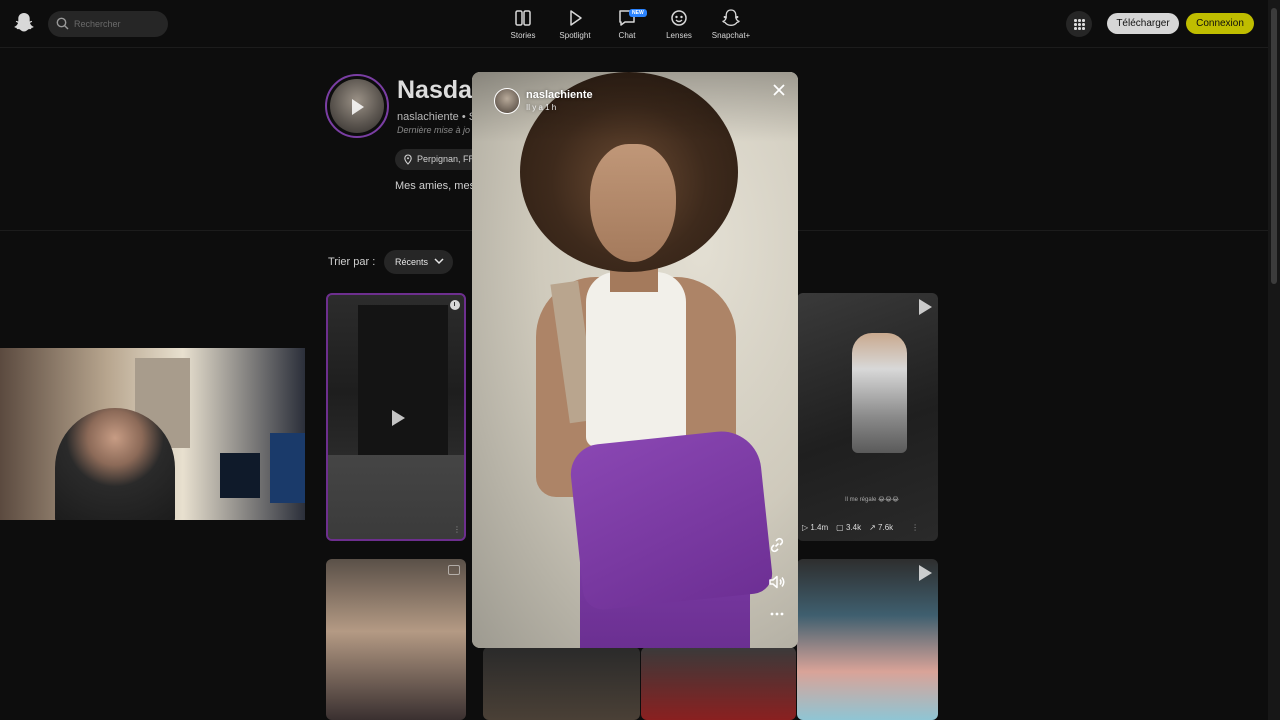 Image resolution: width=1280 pixels, height=720 pixels. What do you see at coordinates (62, 23) in the screenshot?
I see `search-icon` at bounding box center [62, 23].